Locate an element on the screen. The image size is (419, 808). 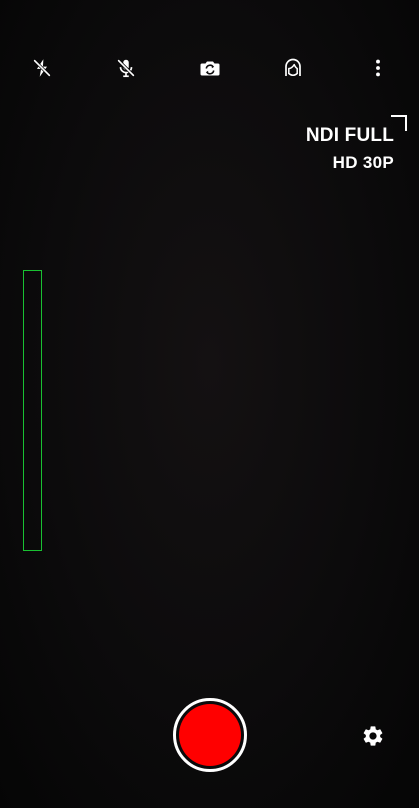
mic-off-icon is located at coordinates (126, 68).